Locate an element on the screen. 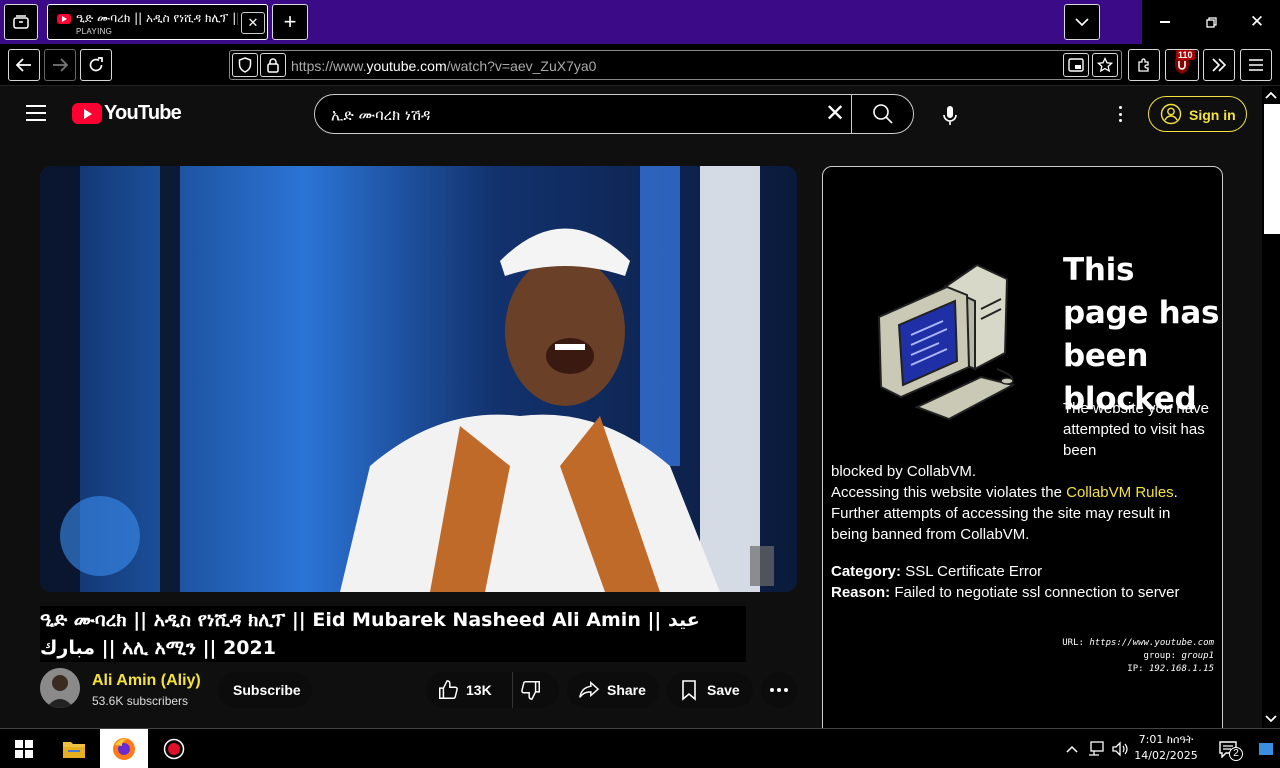 This screenshot has height=768, width=1280. blocked-ip-label: IP: is located at coordinates (1135, 669).